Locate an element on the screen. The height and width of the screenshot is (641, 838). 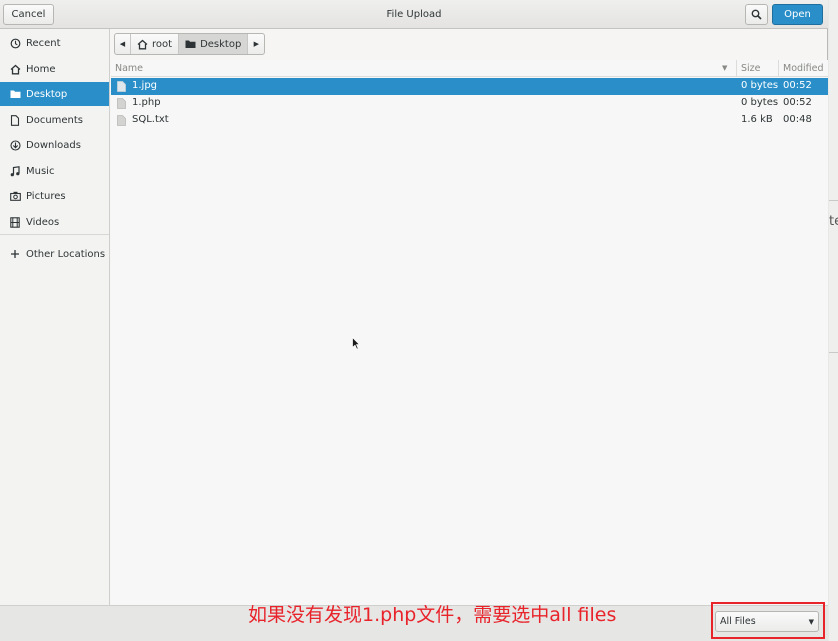
file-row: 1.php 0 bytes 00:52 is located at coordinates (469, 103).